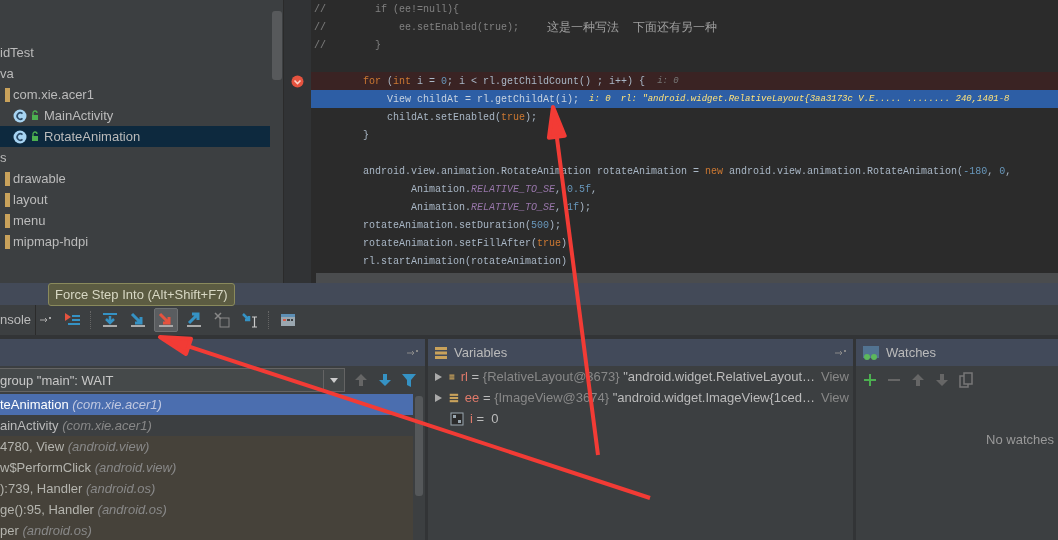 Image resolution: width=1058 pixels, height=540 pixels. I want to click on stack-frame: ):739, Handler (android.os), so click(206, 488).